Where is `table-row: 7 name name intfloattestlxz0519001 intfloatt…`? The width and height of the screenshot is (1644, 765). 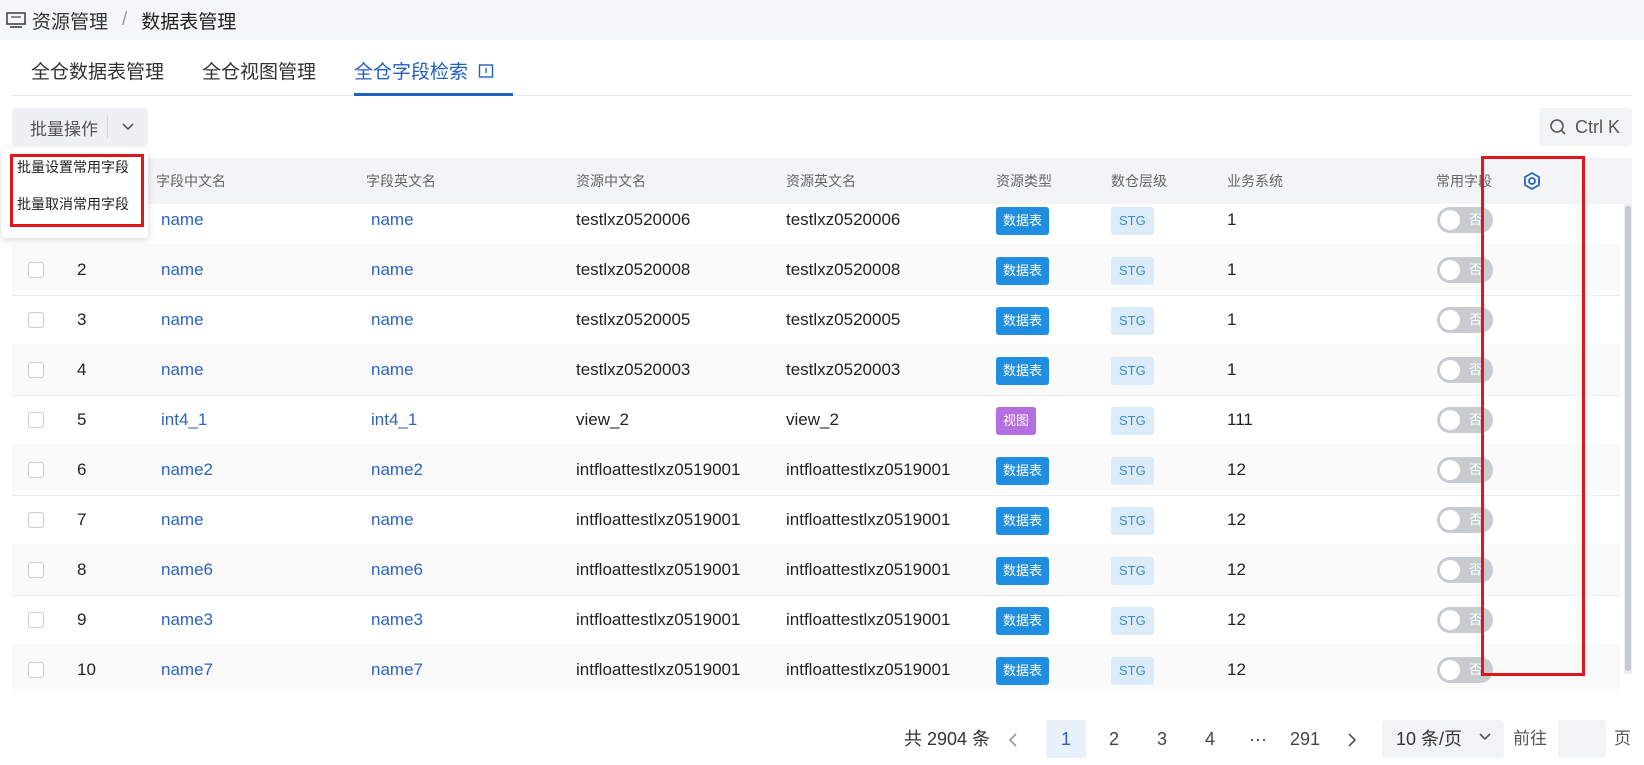
table-row: 7 name name intfloattestlxz0519001 intfloatt… is located at coordinates (816, 520).